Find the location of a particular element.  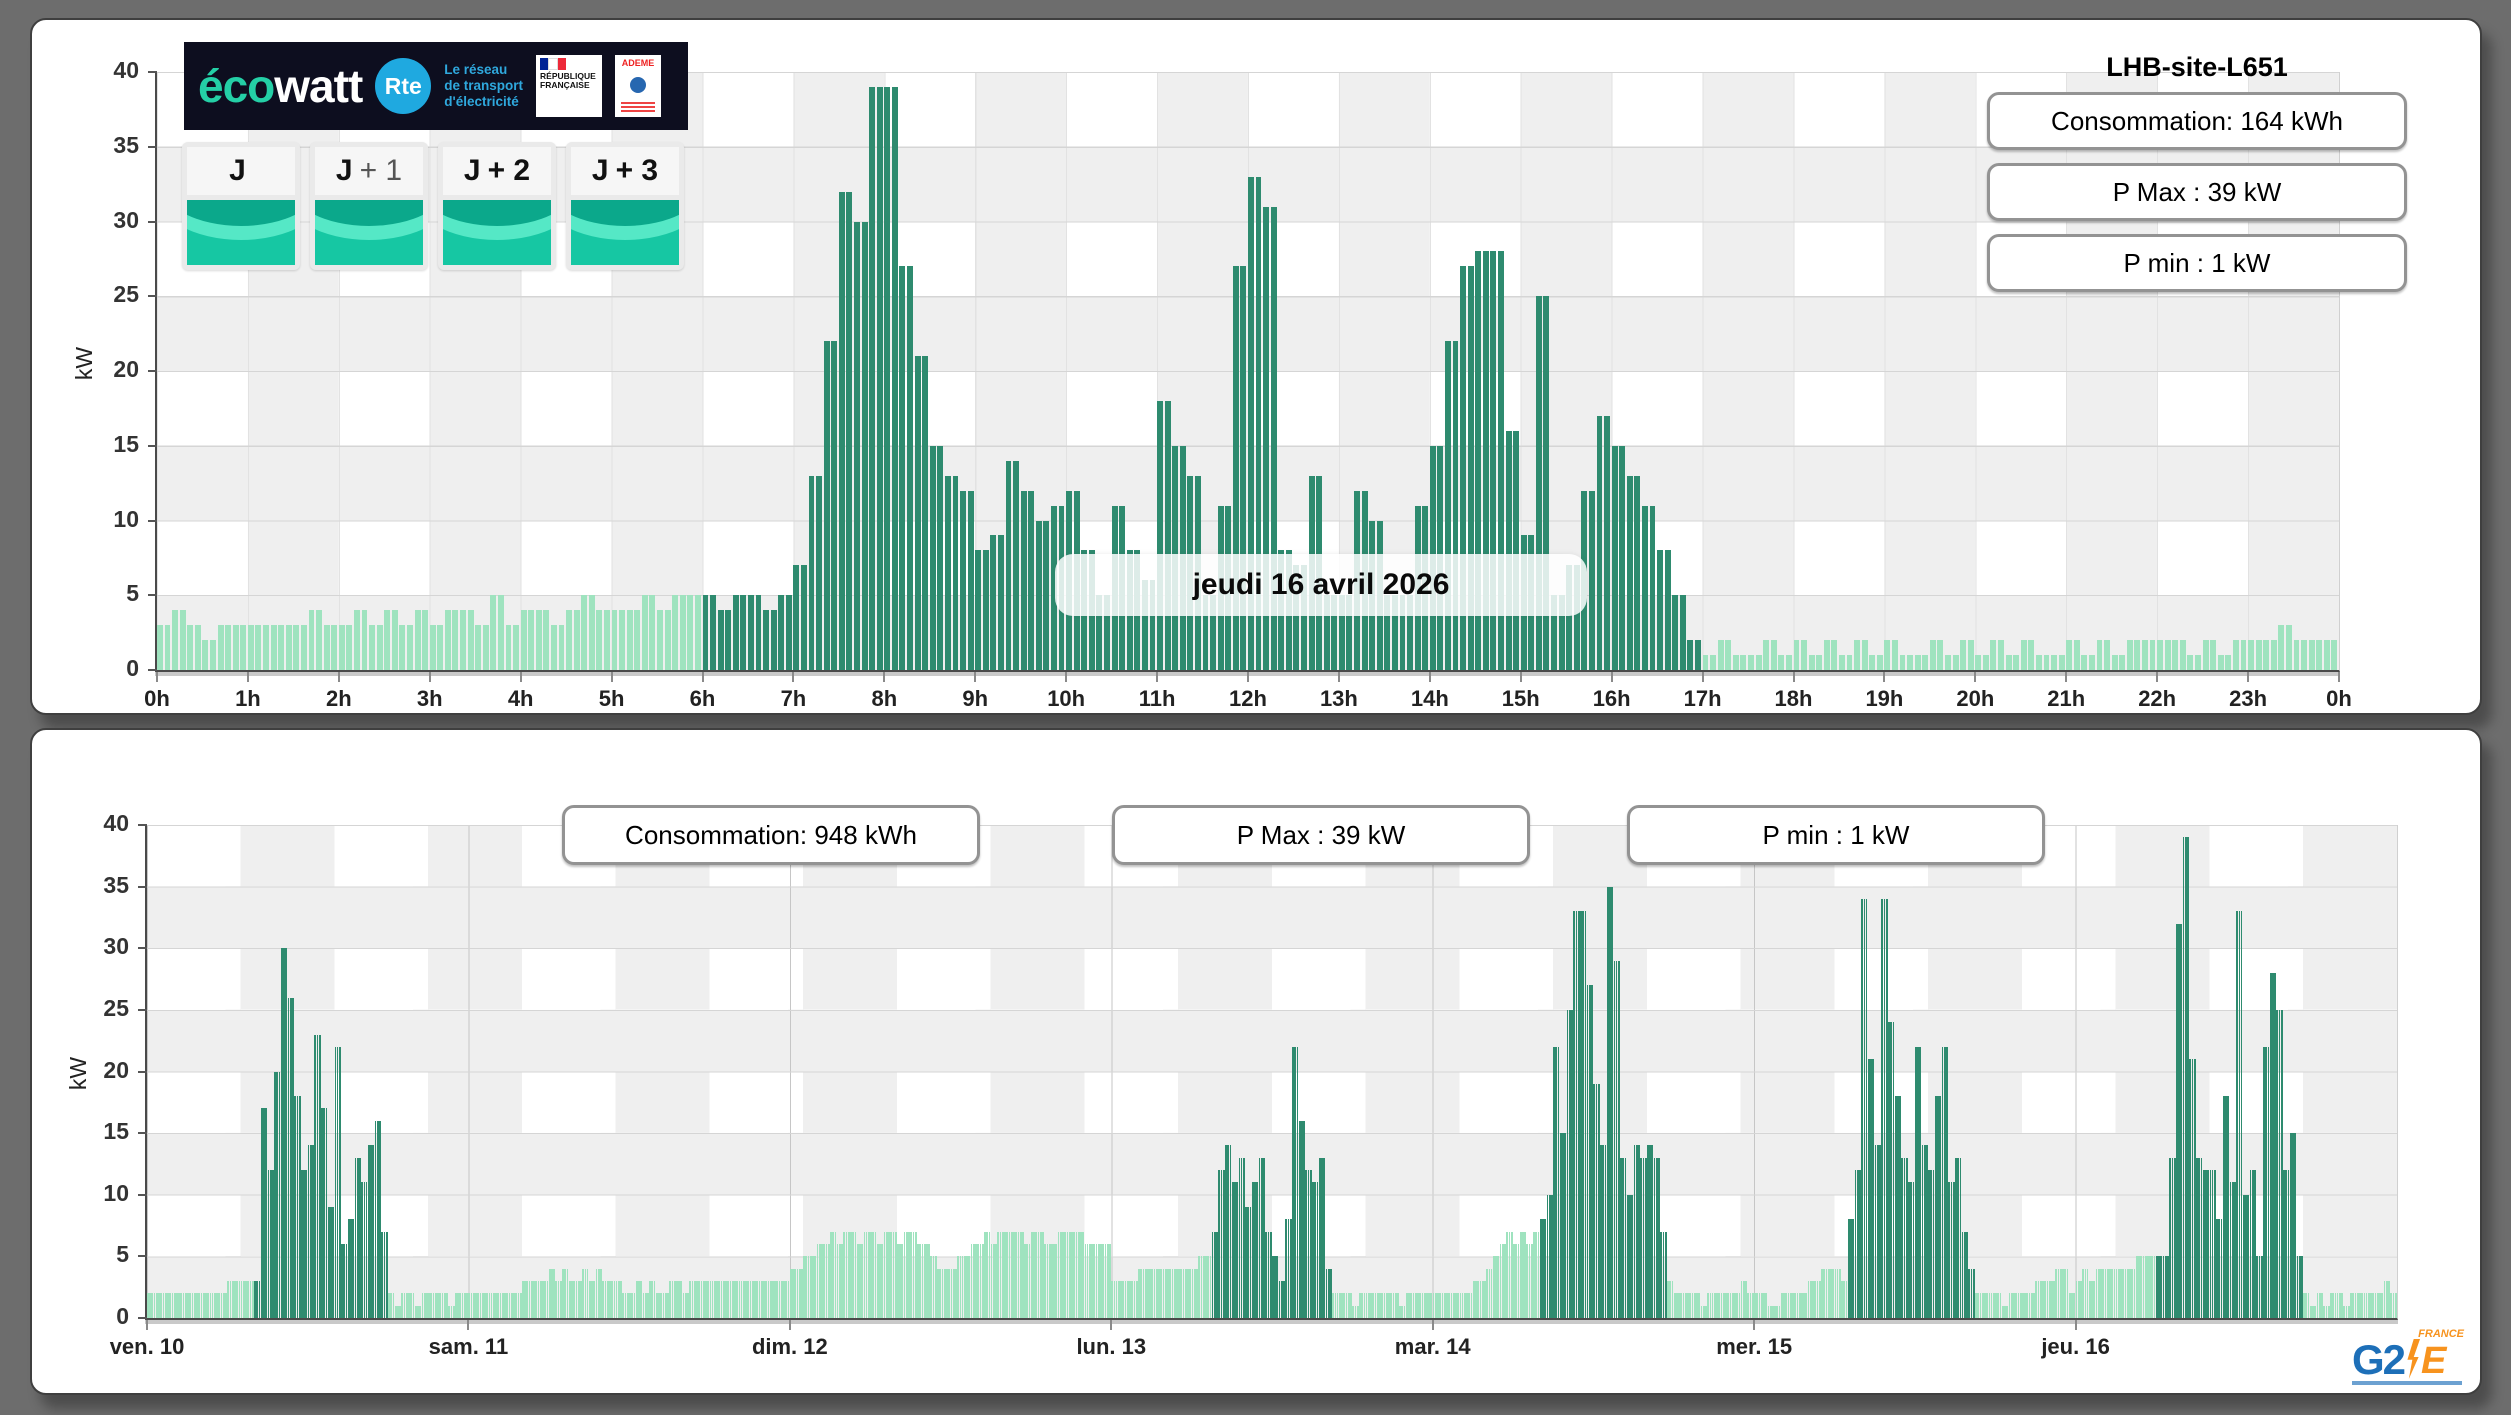

tab-day-j: J is located at coordinates (241, 206).